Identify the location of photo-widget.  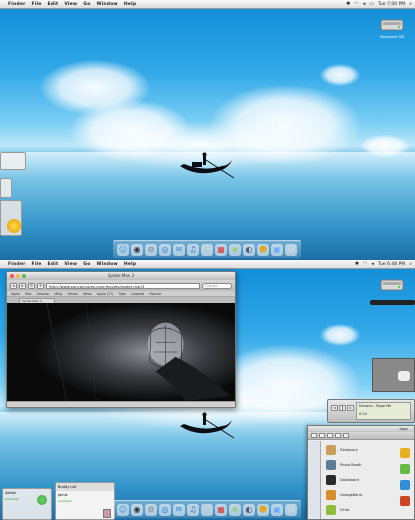
(393, 375).